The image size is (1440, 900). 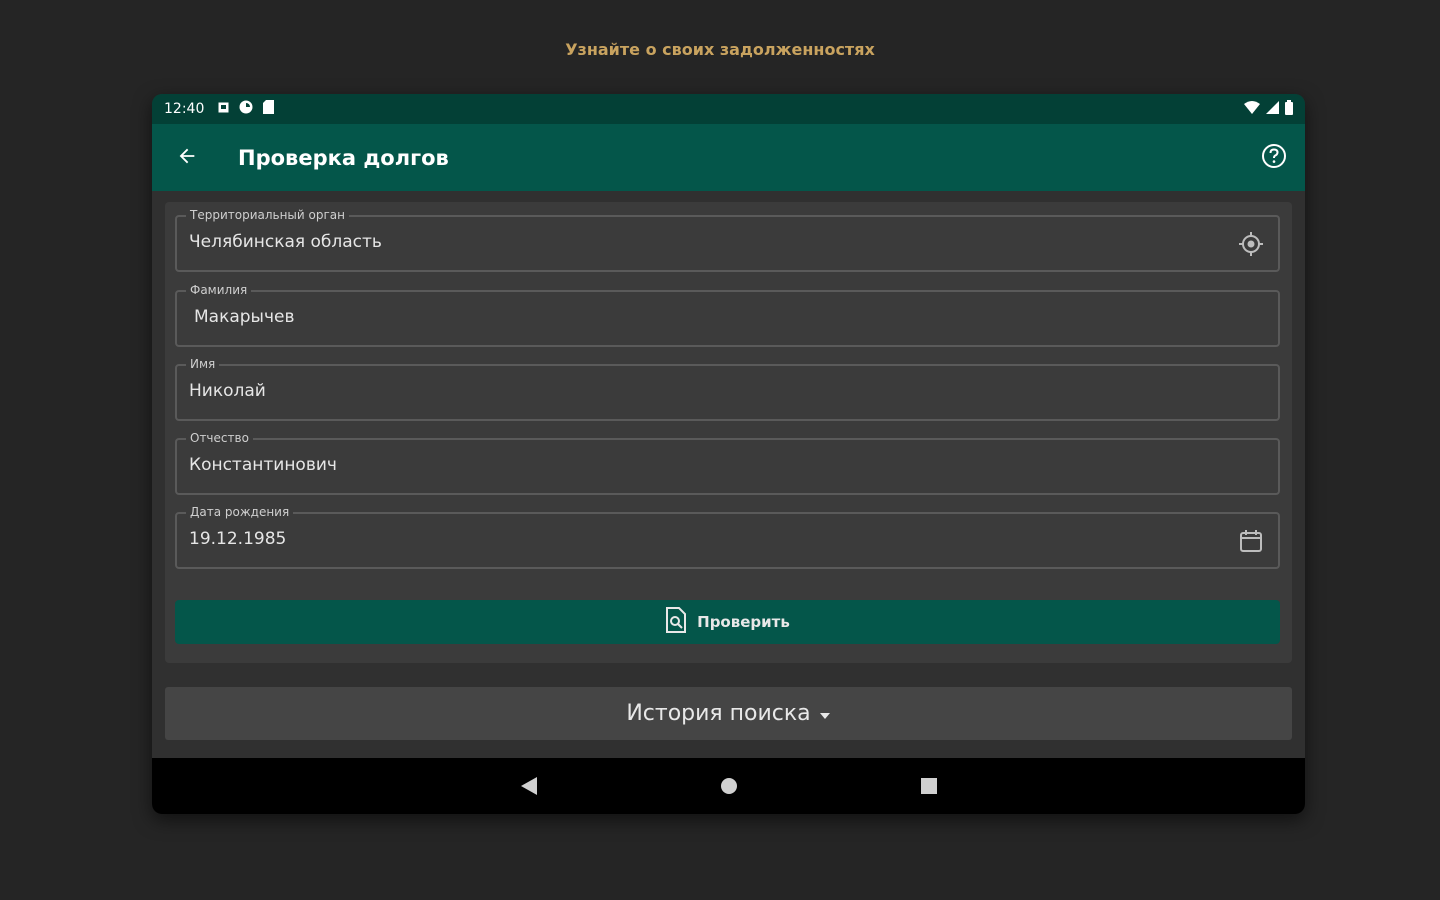 What do you see at coordinates (1272, 109) in the screenshot?
I see `signal-icon` at bounding box center [1272, 109].